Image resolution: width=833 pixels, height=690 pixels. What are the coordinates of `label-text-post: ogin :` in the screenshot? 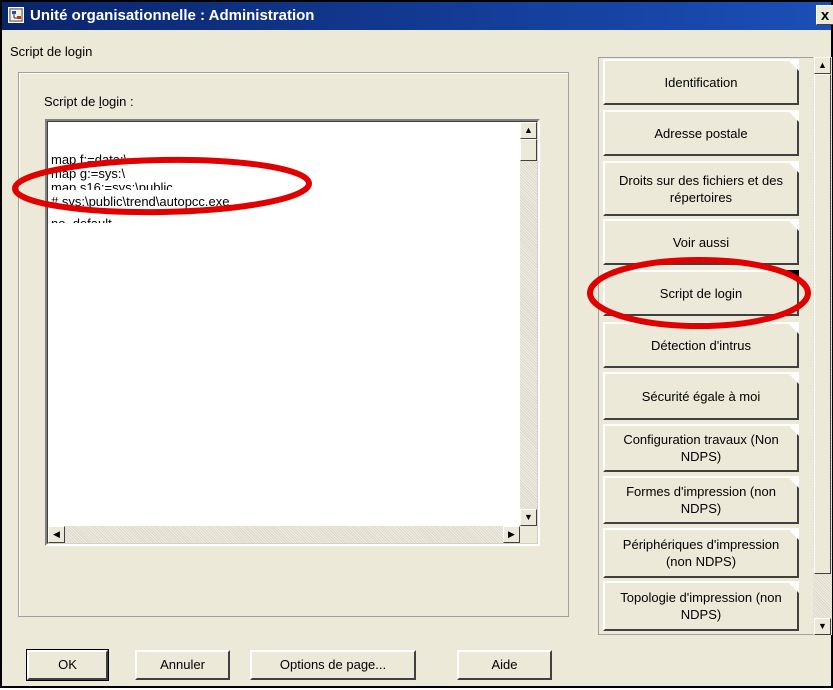 It's located at (117, 101).